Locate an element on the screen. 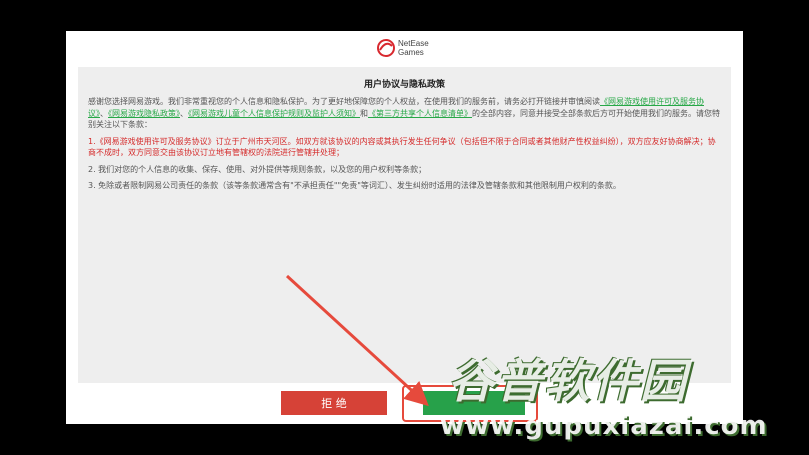 This screenshot has height=455, width=809. watermark-url: www.gupuxiazai.com is located at coordinates (604, 426).